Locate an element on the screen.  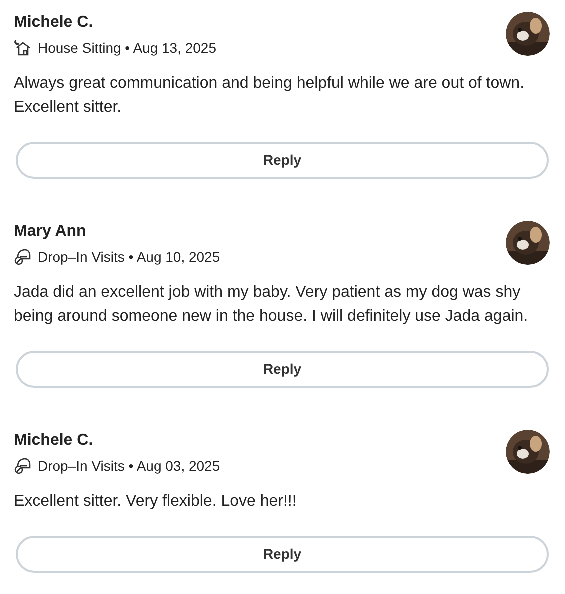
service-date: Drop–In Visits • Aug 03, 2025 is located at coordinates (129, 466).